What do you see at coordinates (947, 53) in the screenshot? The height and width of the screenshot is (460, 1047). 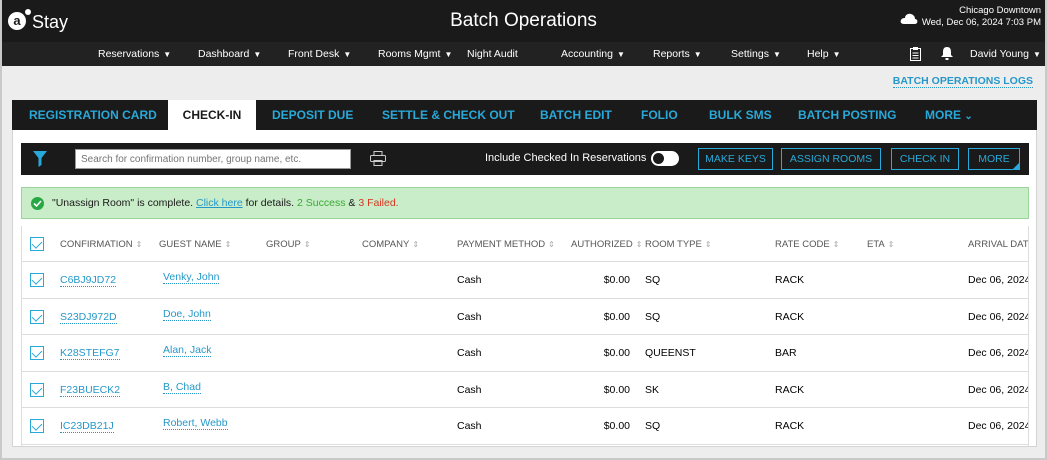 I see `bell-icon` at bounding box center [947, 53].